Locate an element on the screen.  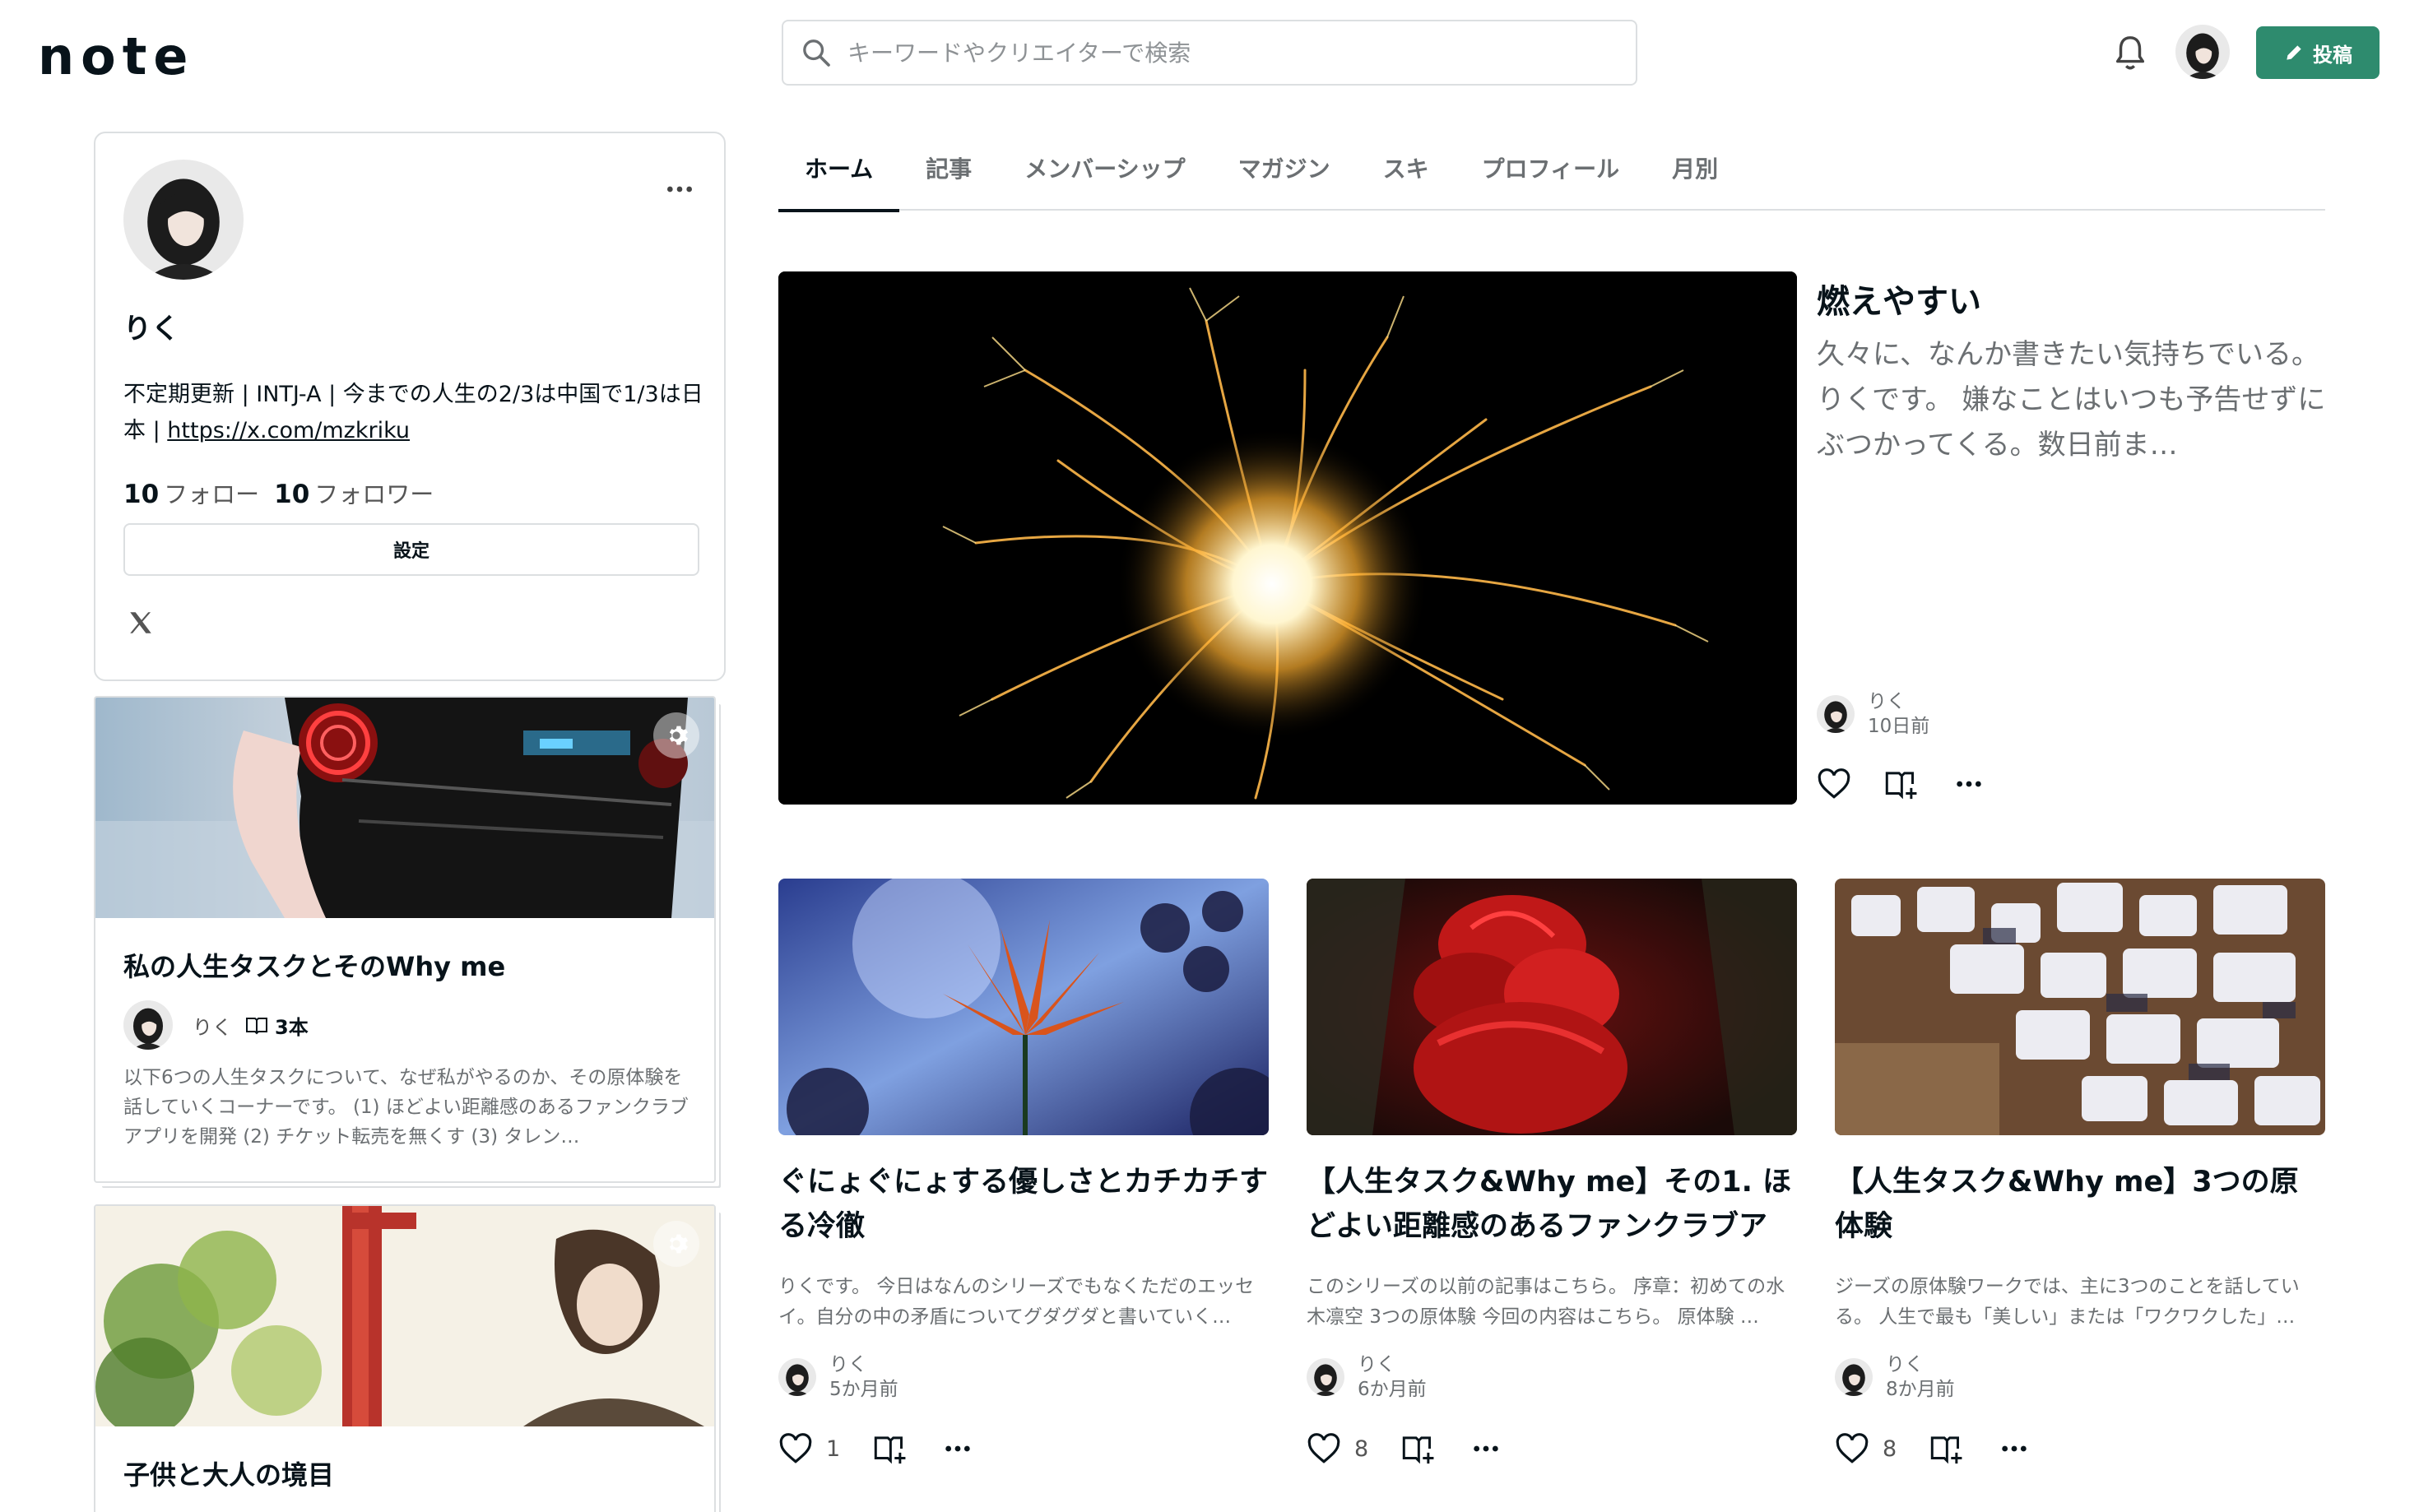
article-title: 【人生タスク&Why me】3つの原体験 is located at coordinates (2080, 1204).